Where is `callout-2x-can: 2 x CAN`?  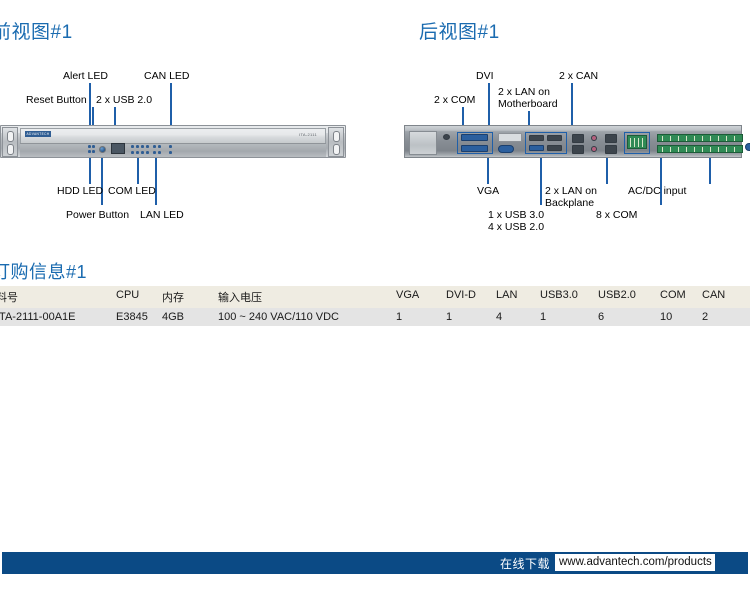
callout-2x-can: 2 x CAN is located at coordinates (579, 76).